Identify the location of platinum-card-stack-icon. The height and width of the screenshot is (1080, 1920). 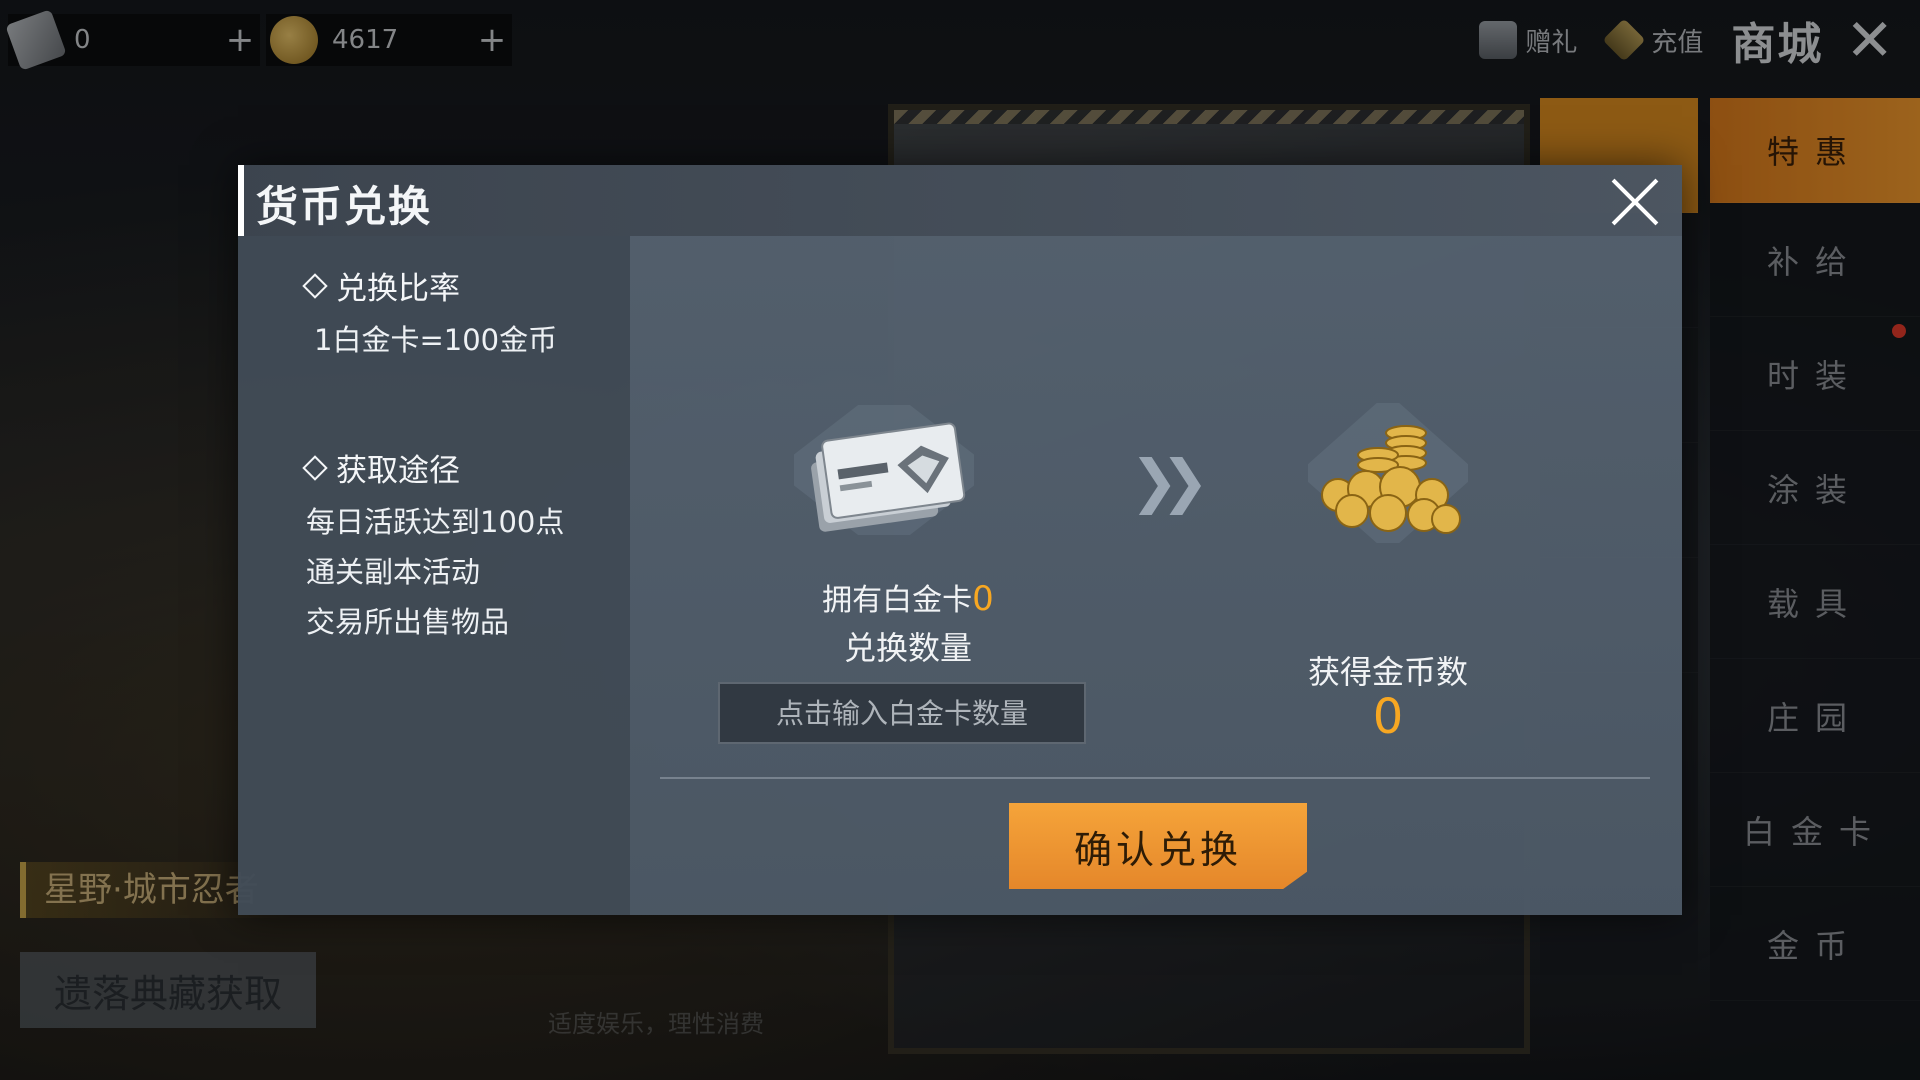
(884, 470).